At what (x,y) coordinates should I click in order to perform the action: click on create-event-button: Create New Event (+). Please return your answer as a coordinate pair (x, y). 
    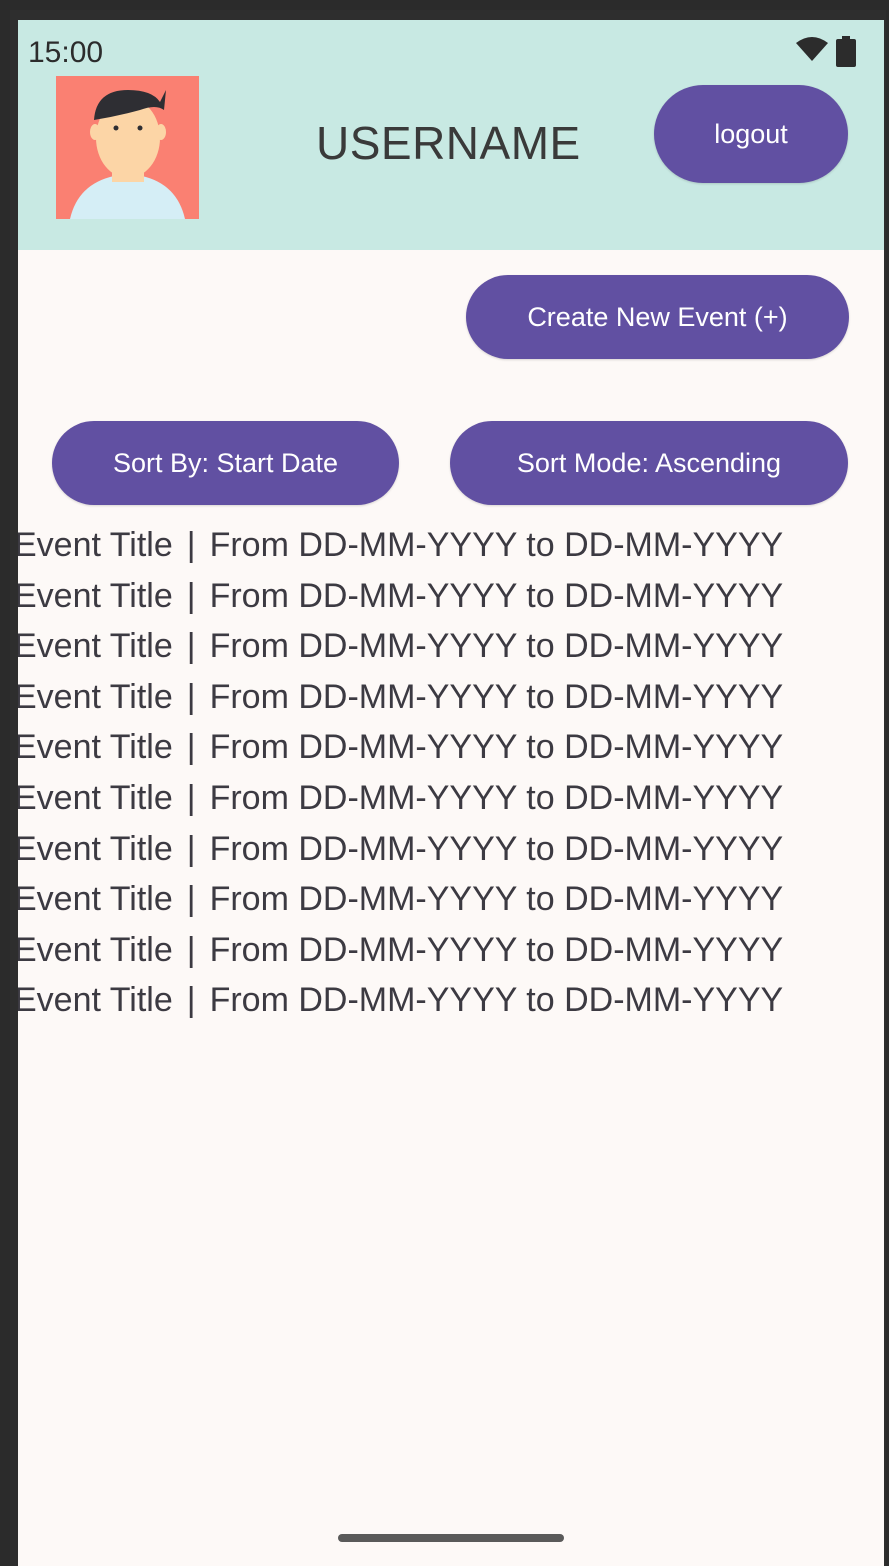
    Looking at the image, I should click on (657, 317).